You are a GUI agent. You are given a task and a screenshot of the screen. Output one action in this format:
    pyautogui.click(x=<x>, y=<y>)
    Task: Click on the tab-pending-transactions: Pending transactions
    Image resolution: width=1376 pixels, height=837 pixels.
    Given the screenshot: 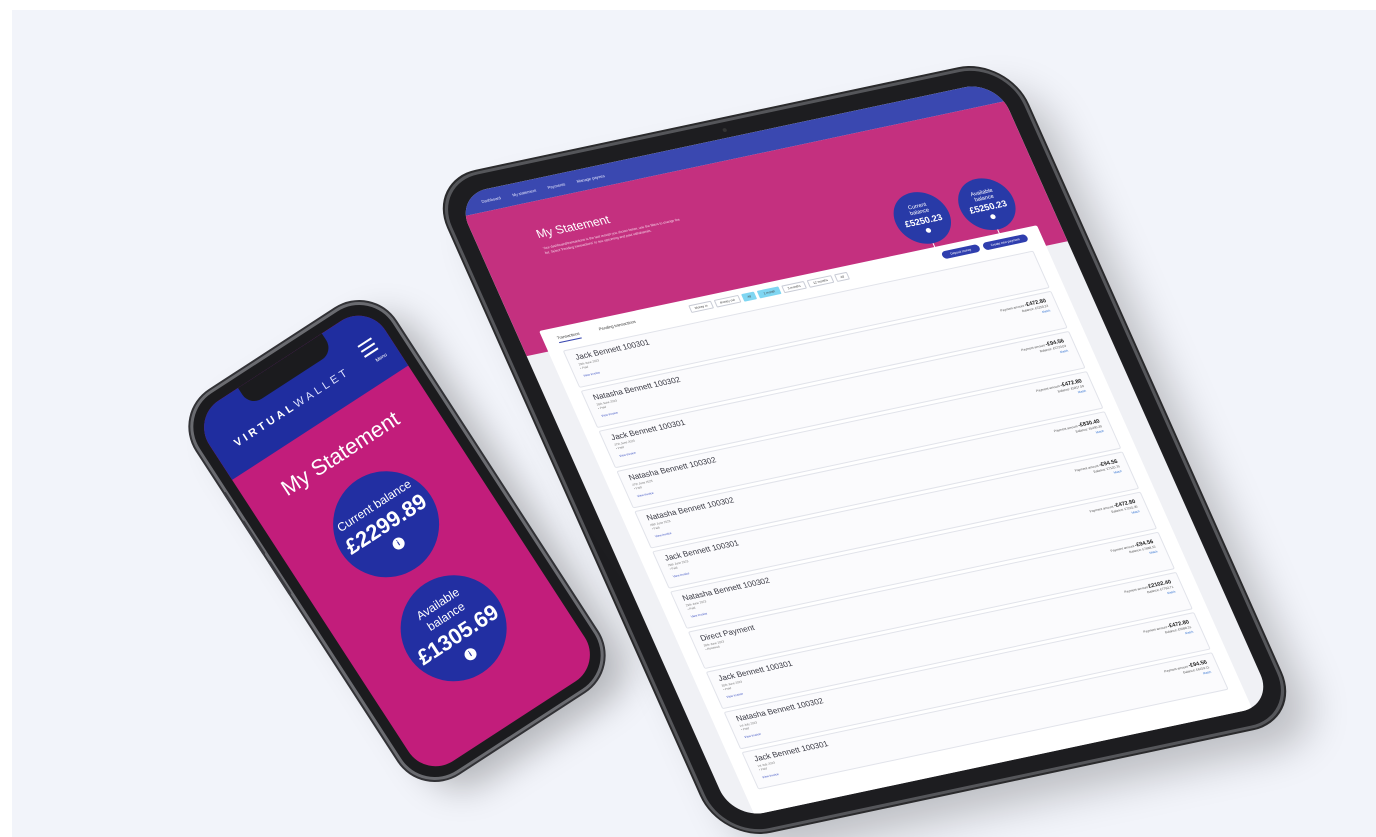 What is the action you would take?
    pyautogui.click(x=618, y=326)
    